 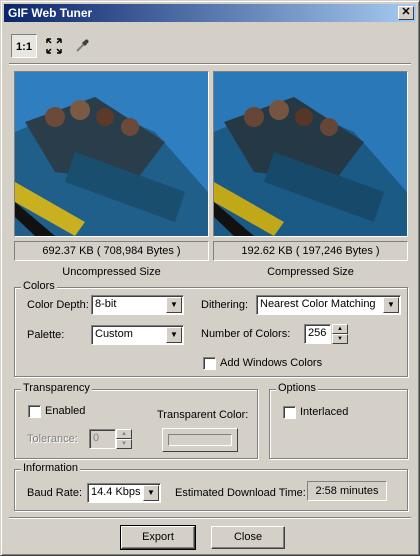 I want to click on number-of-colors-stepper: ▲ ▼, so click(x=340, y=334).